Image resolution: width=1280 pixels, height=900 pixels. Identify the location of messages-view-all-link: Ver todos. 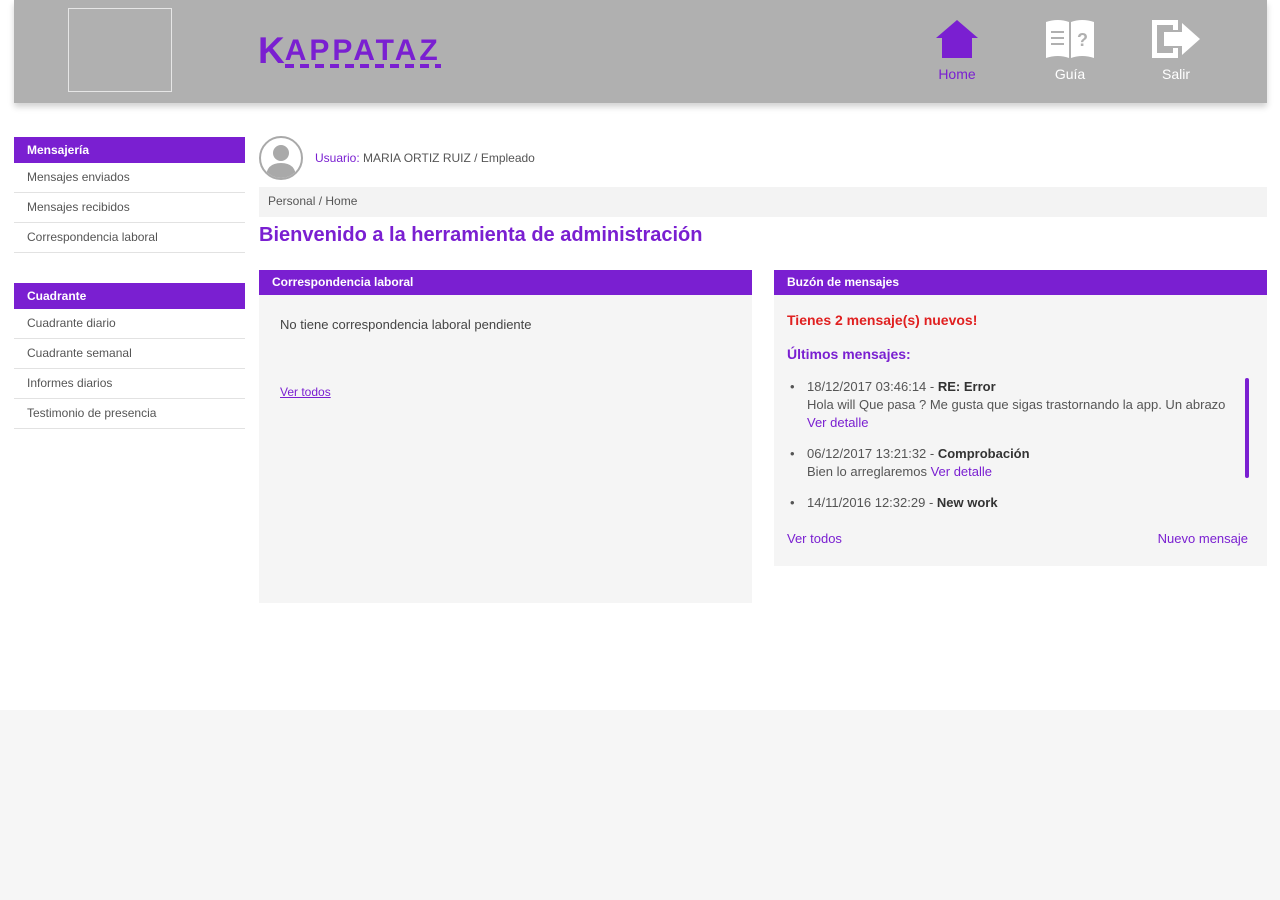
(814, 538).